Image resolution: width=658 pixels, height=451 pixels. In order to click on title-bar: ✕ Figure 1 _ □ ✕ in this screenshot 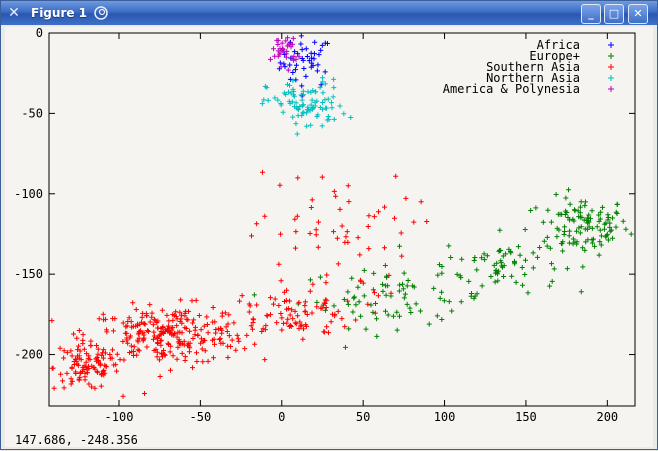, I will do `click(329, 13)`.